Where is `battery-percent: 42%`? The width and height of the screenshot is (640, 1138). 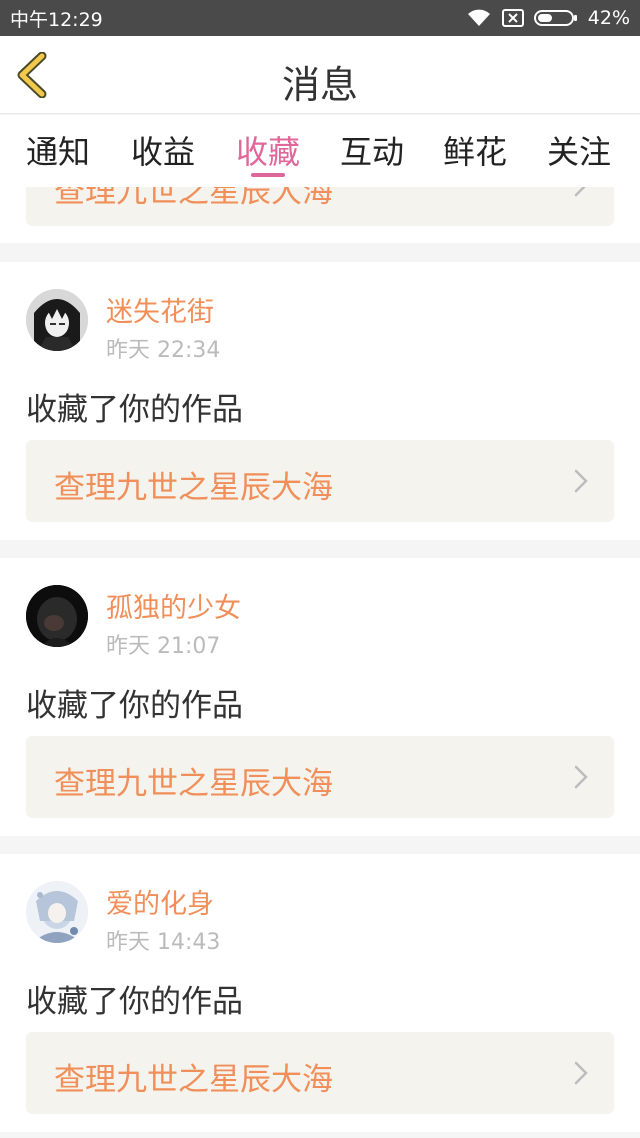
battery-percent: 42% is located at coordinates (608, 18).